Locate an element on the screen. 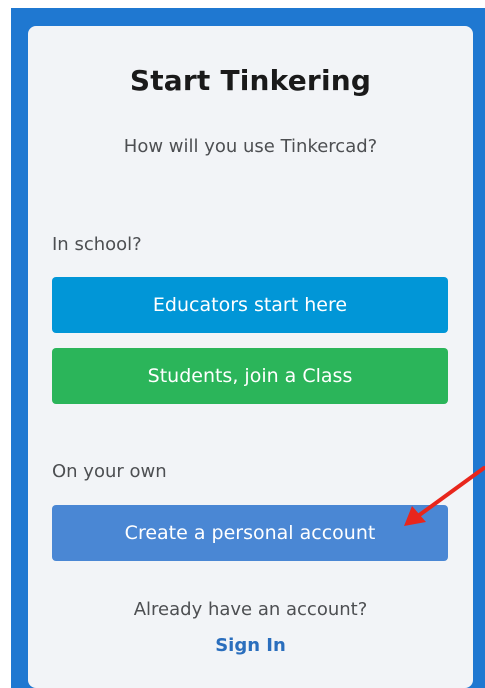 Image resolution: width=485 pixels, height=688 pixels. in-school-label: In school? is located at coordinates (97, 244).